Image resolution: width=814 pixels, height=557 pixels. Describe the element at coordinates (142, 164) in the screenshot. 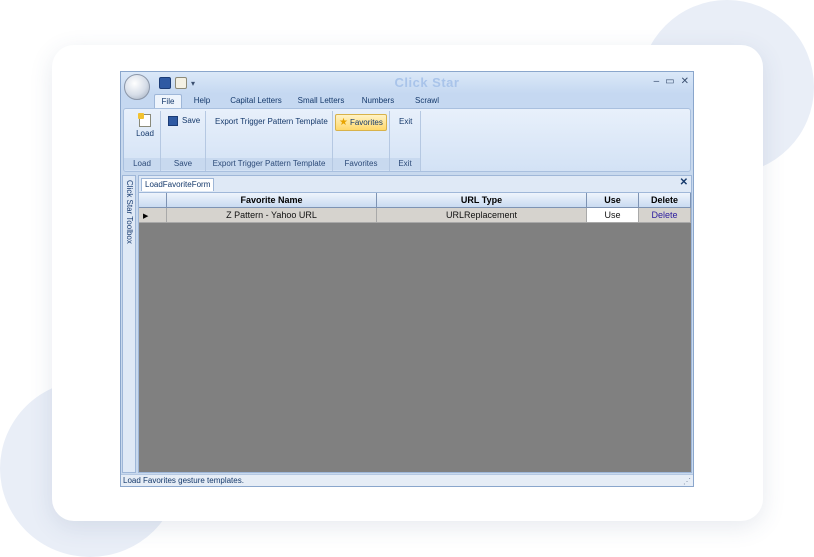

I see `group-label-load: Load` at that location.